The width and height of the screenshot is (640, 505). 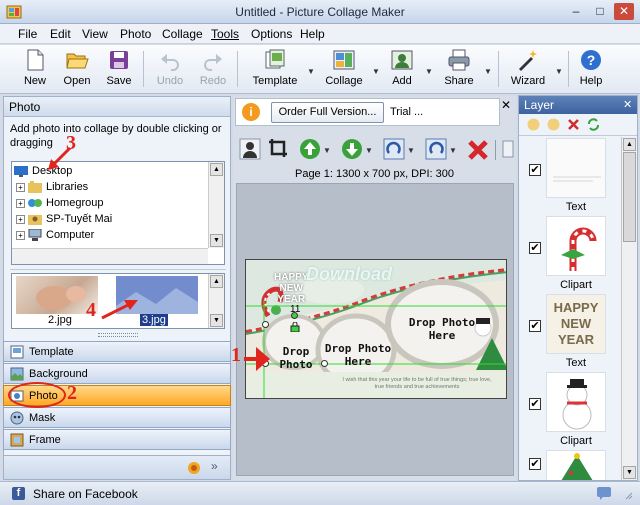 What do you see at coordinates (429, 71) in the screenshot?
I see `add-dropdown-arrow: ▼` at bounding box center [429, 71].